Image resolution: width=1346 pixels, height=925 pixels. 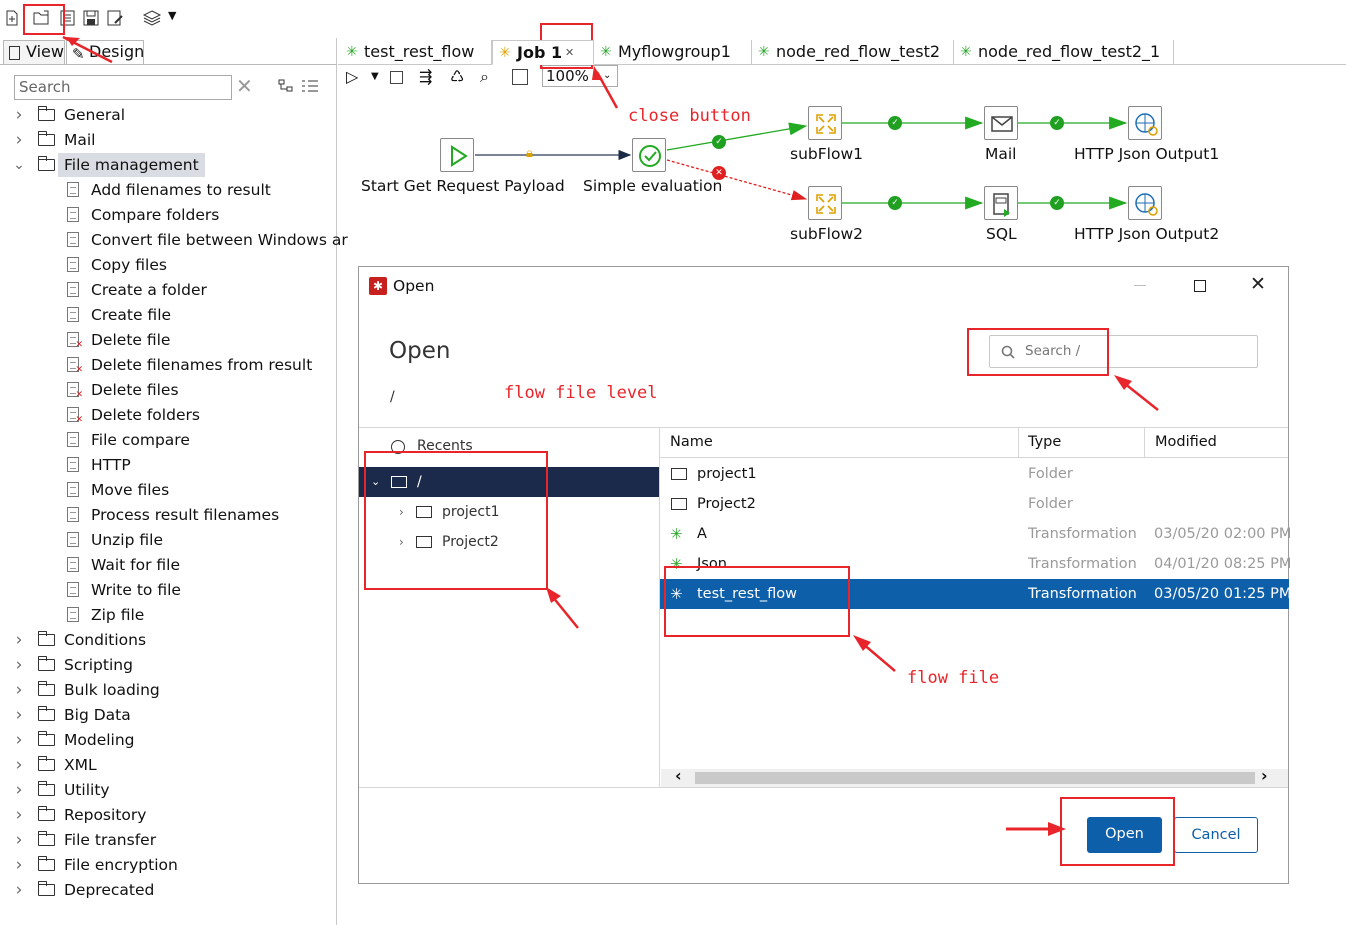 What do you see at coordinates (974, 474) in the screenshot?
I see `file-row: project1 Folder` at bounding box center [974, 474].